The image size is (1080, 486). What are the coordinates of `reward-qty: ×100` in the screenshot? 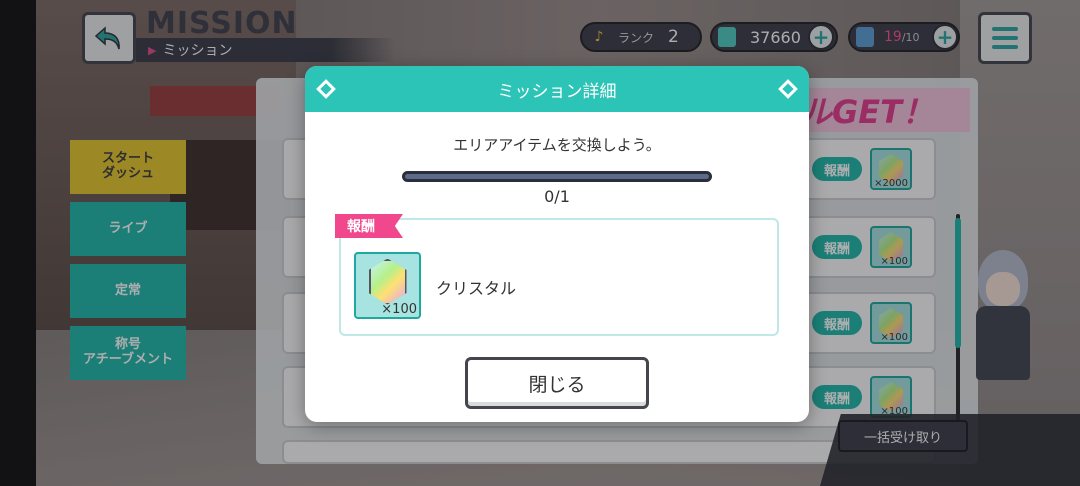 It's located at (399, 309).